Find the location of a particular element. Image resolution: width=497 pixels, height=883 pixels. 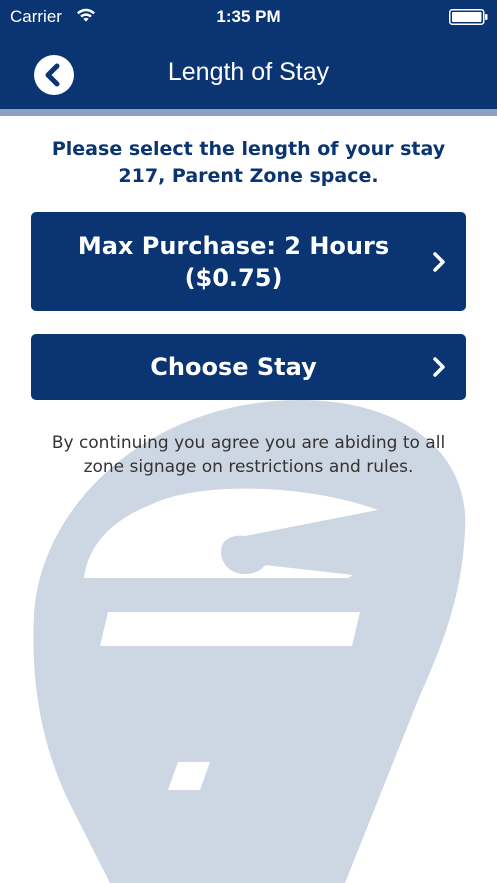

battery-icon is located at coordinates (468, 17).